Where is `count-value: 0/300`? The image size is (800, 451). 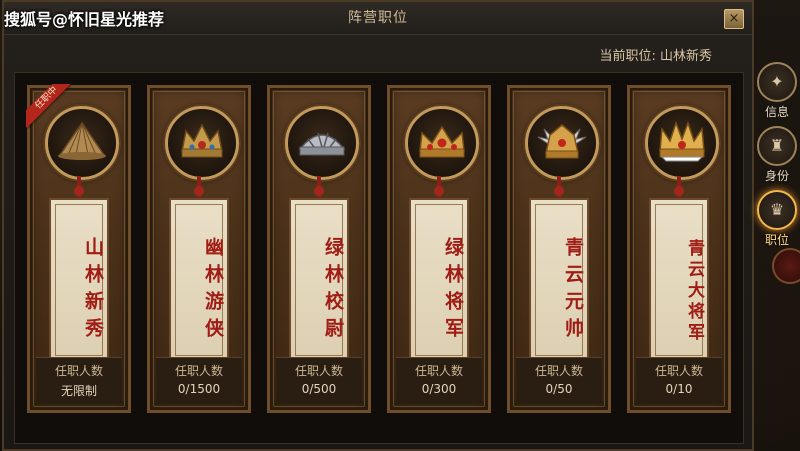
count-value: 0/300 is located at coordinates (439, 389).